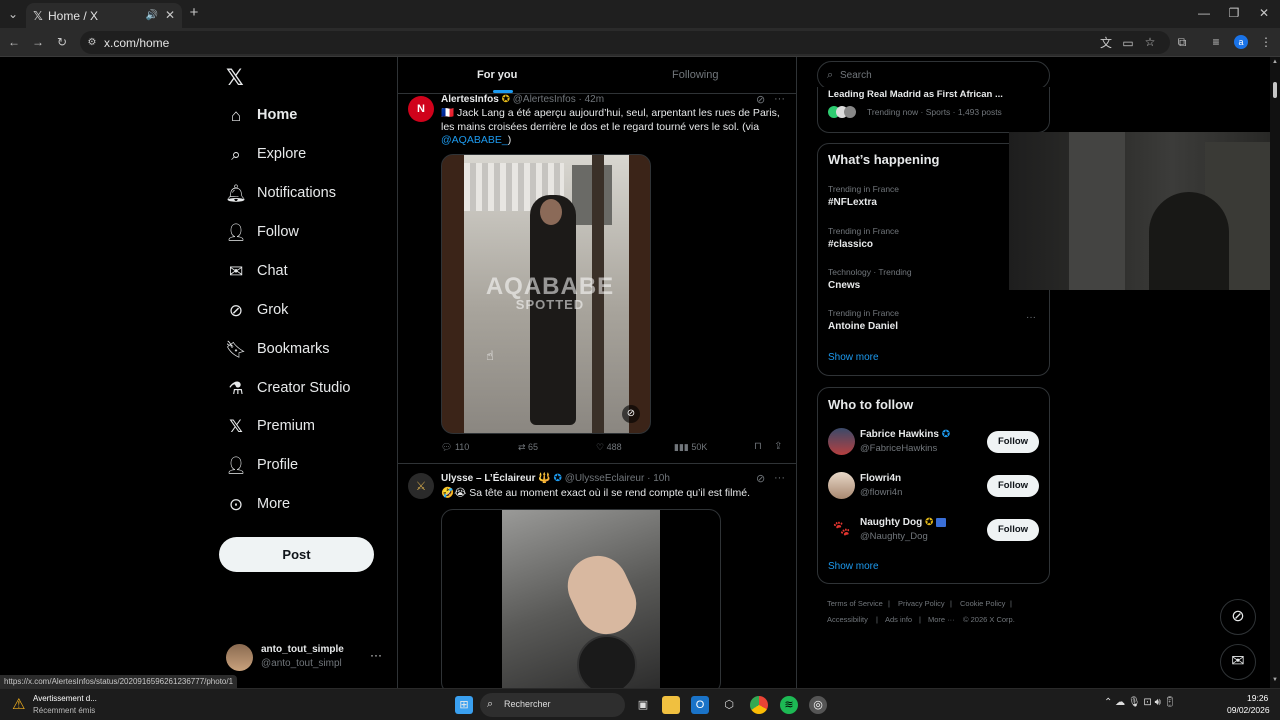  I want to click on author-handle: @AlertesInfos, so click(544, 99).